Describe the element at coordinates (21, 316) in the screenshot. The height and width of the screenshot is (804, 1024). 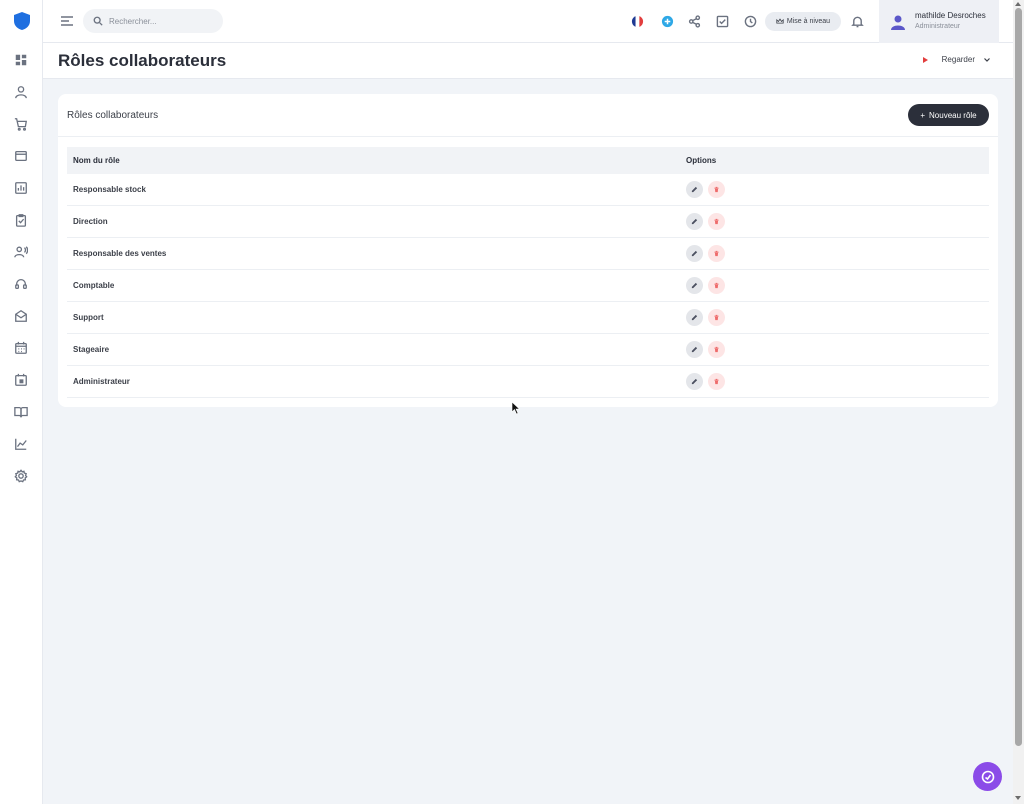
I see `mail-icon` at that location.